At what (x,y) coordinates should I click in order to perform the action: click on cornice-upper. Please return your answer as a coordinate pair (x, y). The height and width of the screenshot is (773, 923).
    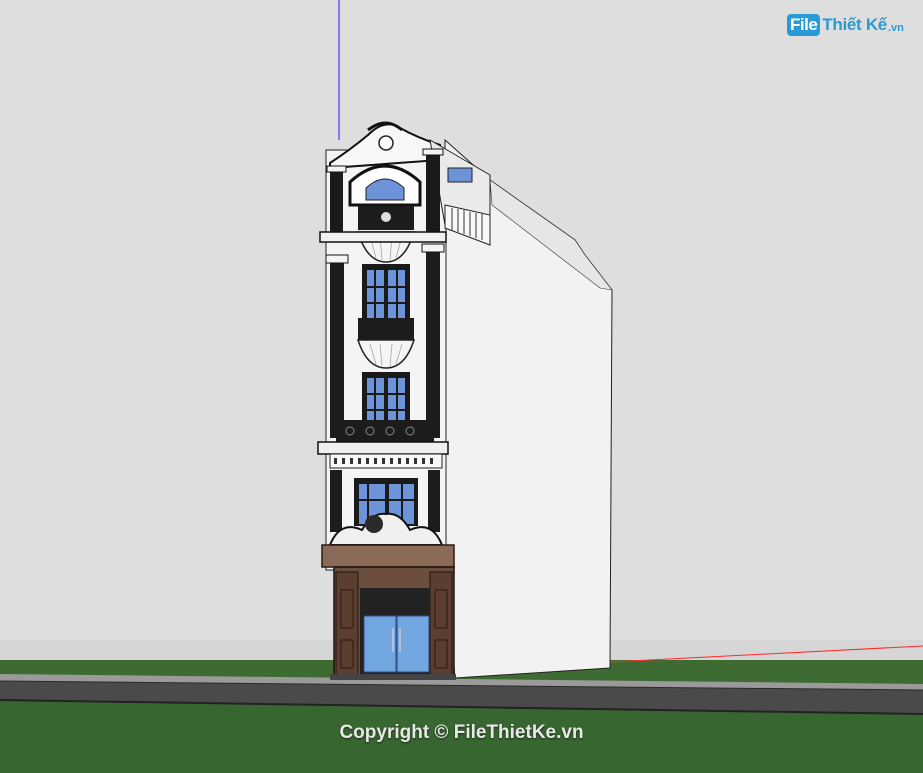
    Looking at the image, I should click on (383, 237).